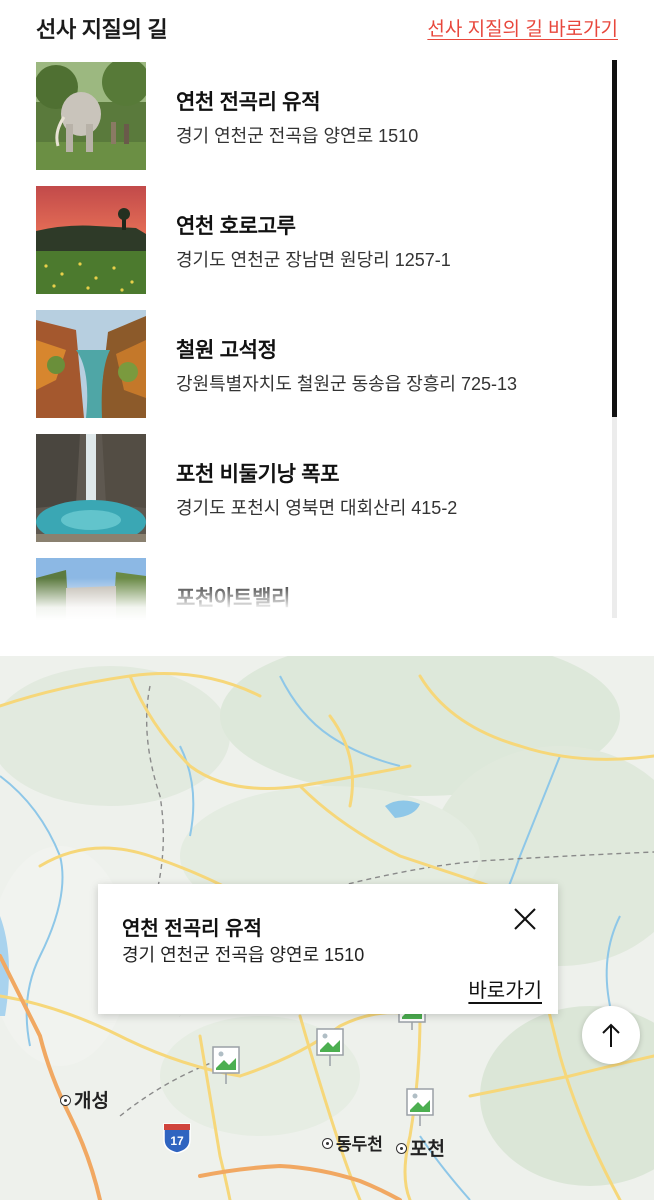 The image size is (654, 1200). I want to click on city-name: 동두천, so click(359, 1144).